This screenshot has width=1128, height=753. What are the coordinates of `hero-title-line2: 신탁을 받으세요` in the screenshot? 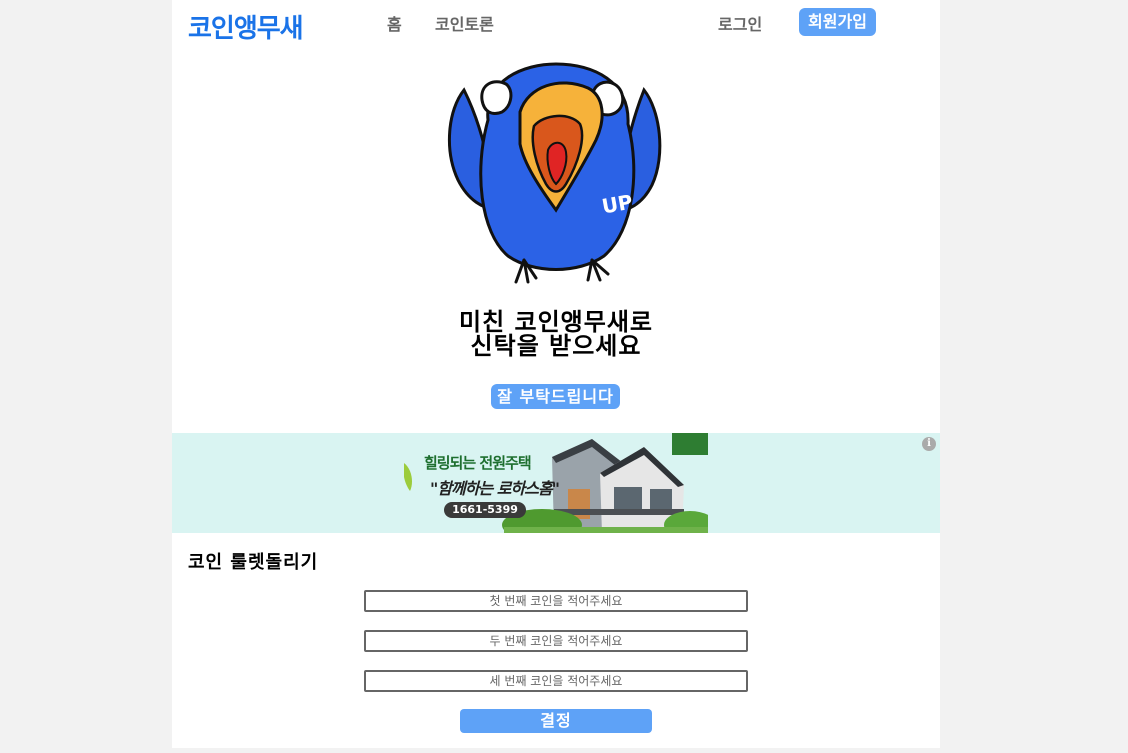 It's located at (556, 346).